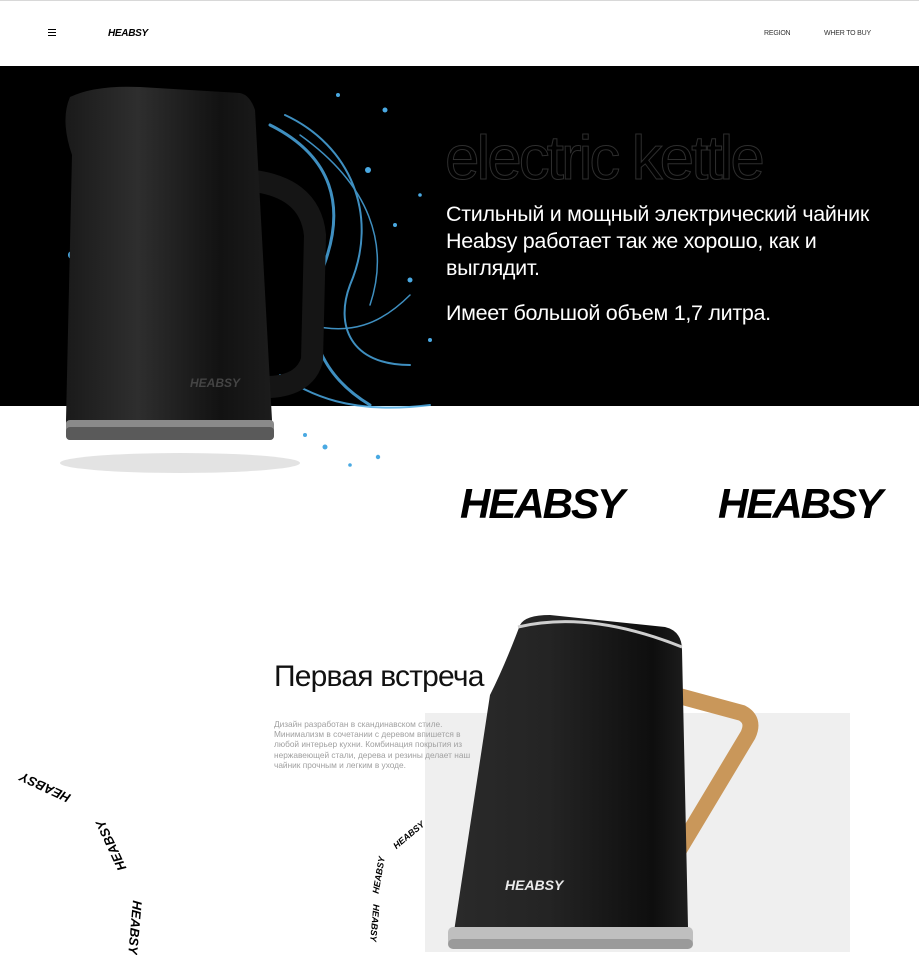 The width and height of the screenshot is (919, 955). I want to click on header-logo: HEABSY, so click(128, 33).